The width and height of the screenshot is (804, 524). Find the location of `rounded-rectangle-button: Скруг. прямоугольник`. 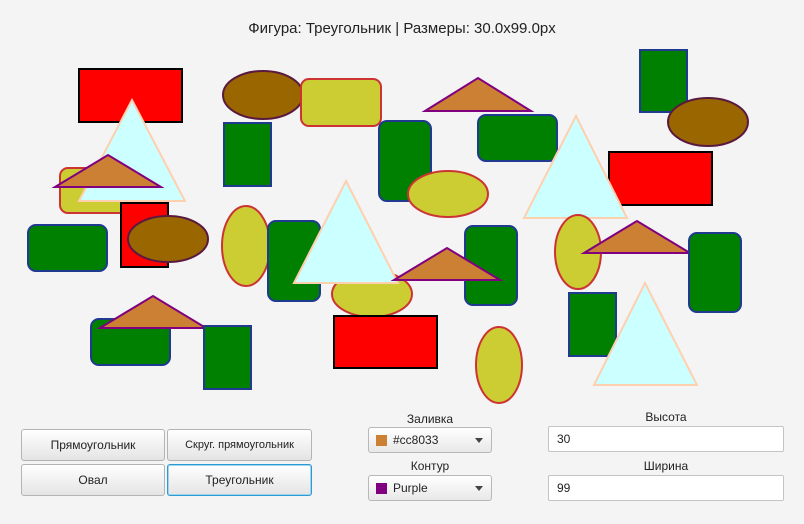

rounded-rectangle-button: Скруг. прямоугольник is located at coordinates (239, 445).